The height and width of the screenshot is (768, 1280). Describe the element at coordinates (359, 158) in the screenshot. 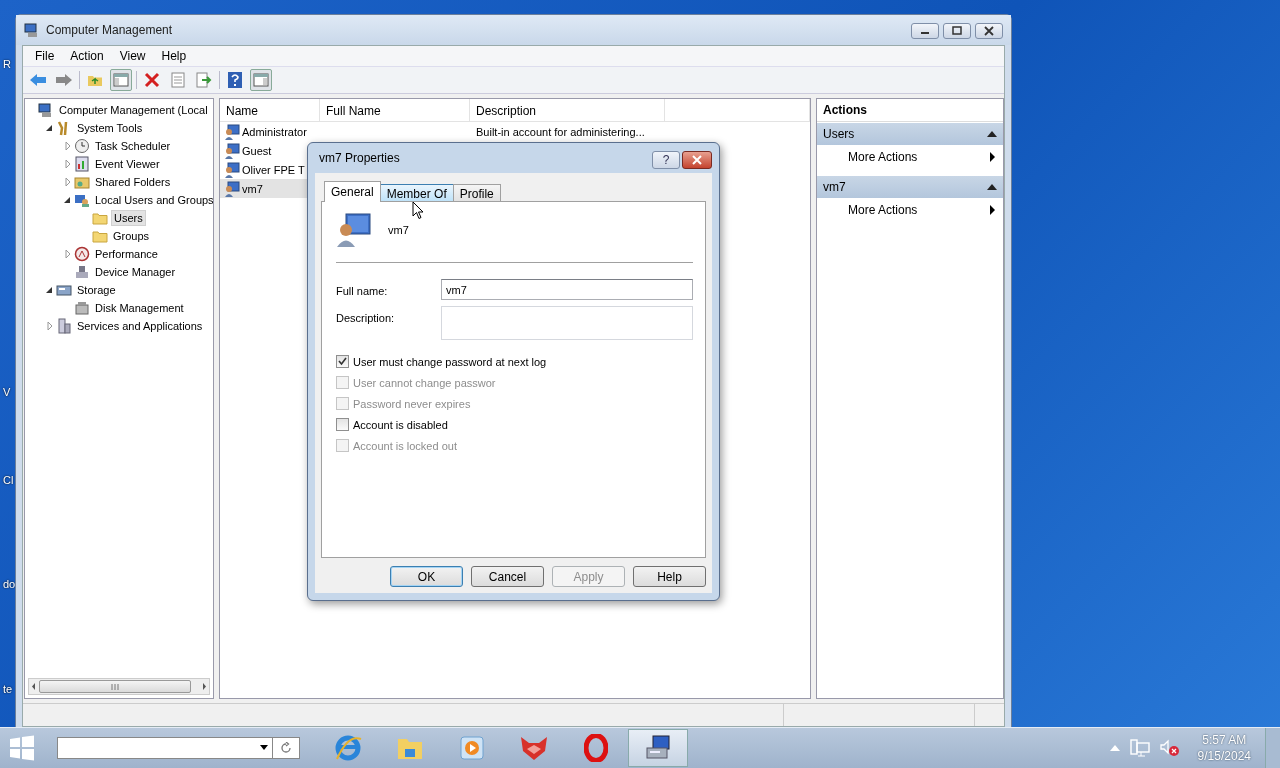

I see `dialog-title: vm7 Properties` at that location.